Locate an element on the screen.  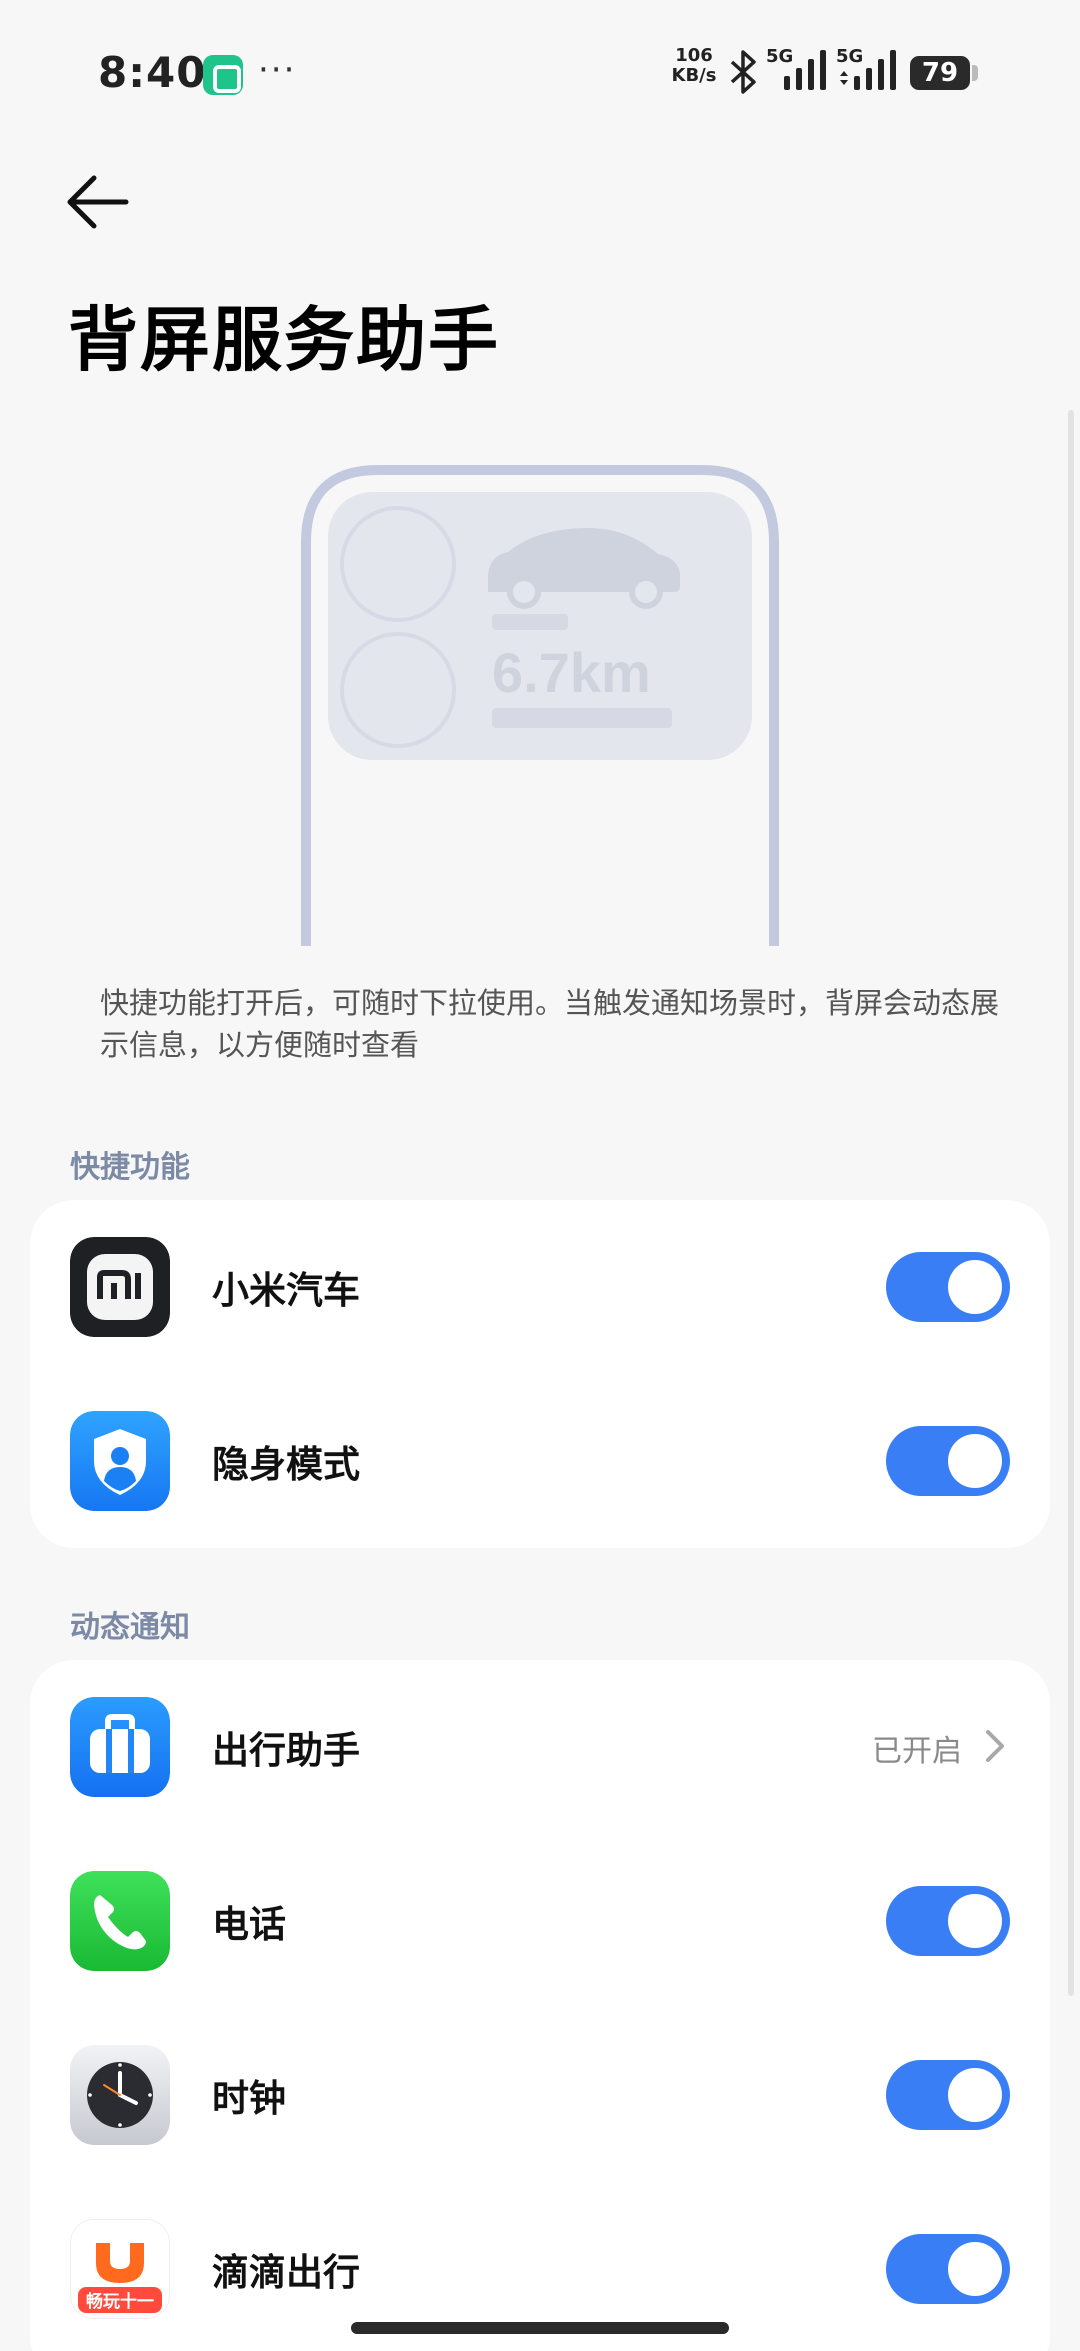
back-button is located at coordinates (100, 203).